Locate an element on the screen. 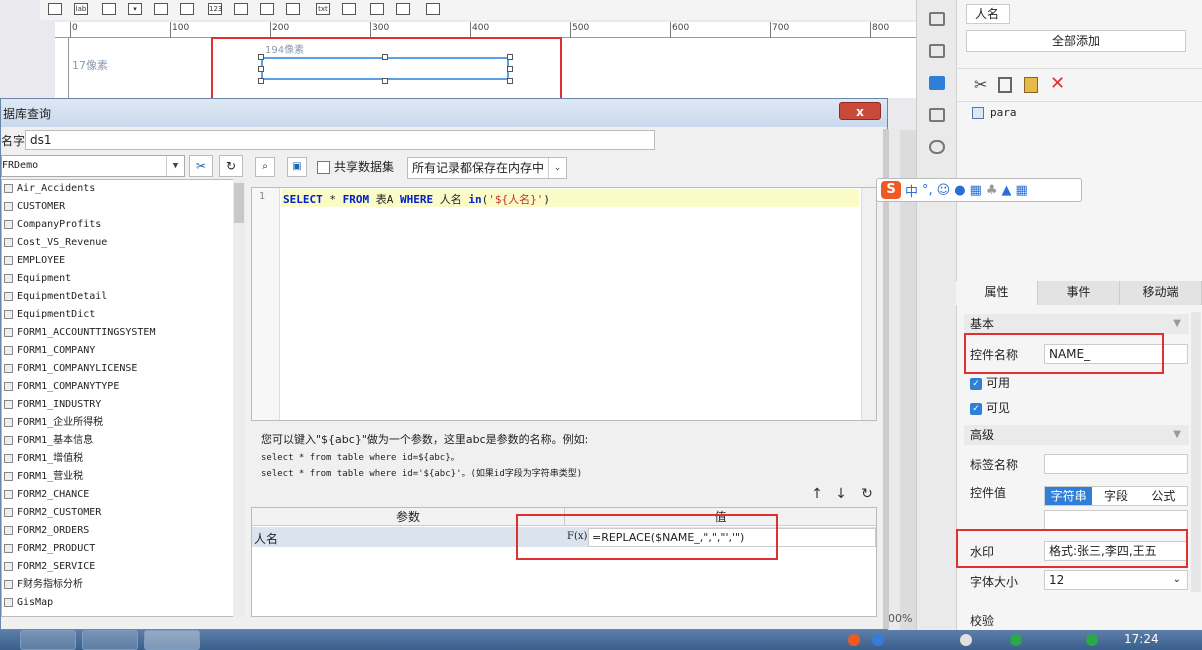 The width and height of the screenshot is (1202, 650). save-icon: ▣ is located at coordinates (297, 167).